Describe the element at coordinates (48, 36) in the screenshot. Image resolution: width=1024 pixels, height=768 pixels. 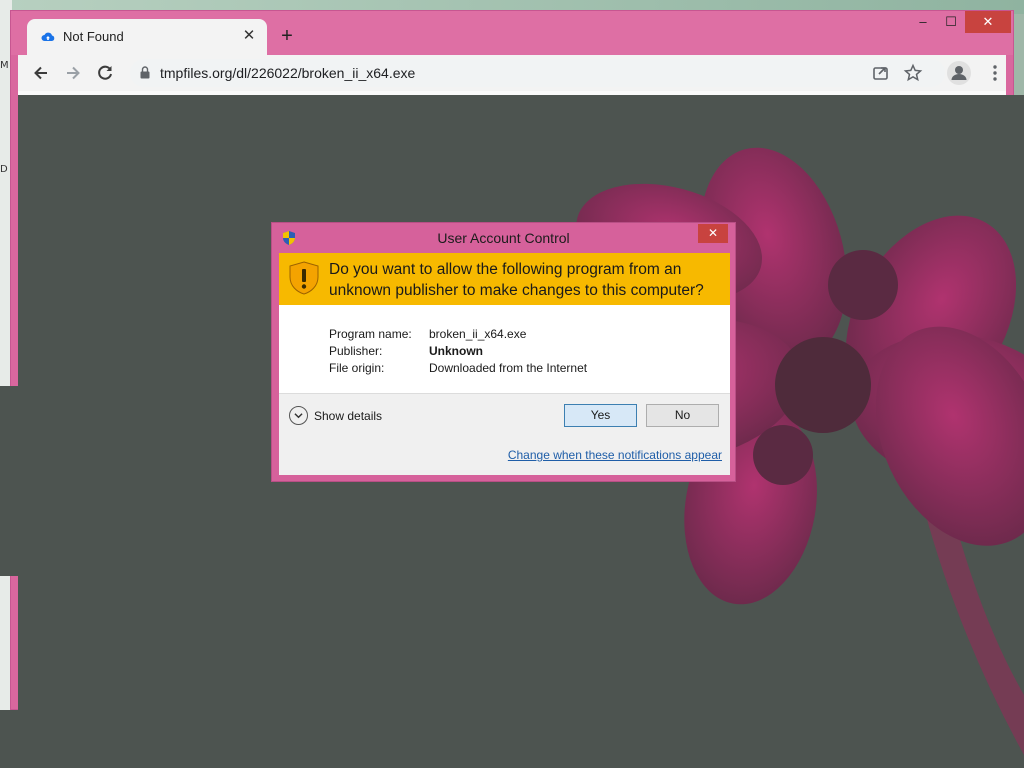
I see `cloud-upload-icon` at that location.